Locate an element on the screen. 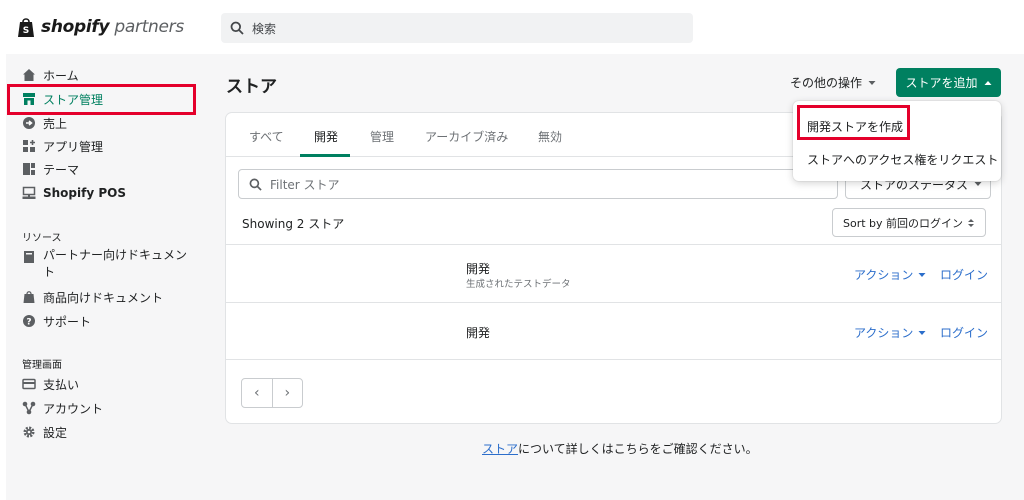 This screenshot has width=1024, height=500. sort-select: Sort by 前回のログイン is located at coordinates (909, 222).